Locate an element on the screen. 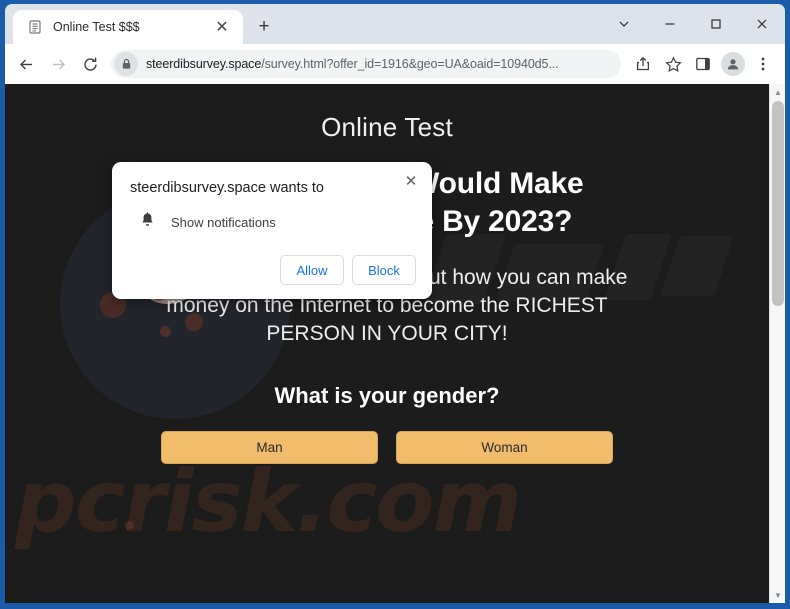 The image size is (790, 609). lock-icon is located at coordinates (126, 64).